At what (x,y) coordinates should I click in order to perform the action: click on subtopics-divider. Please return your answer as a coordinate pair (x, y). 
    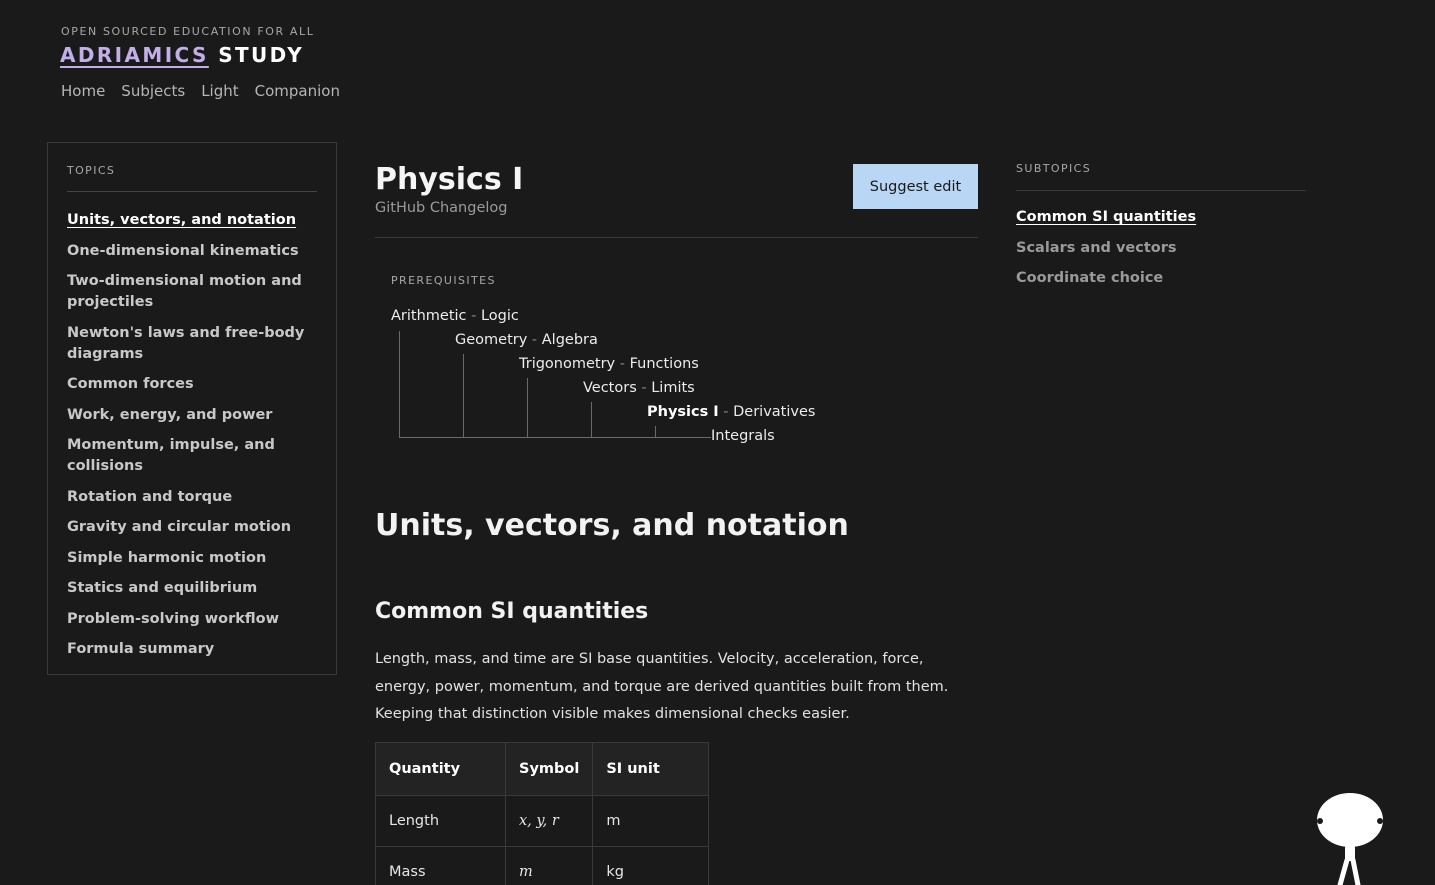
    Looking at the image, I should click on (1161, 190).